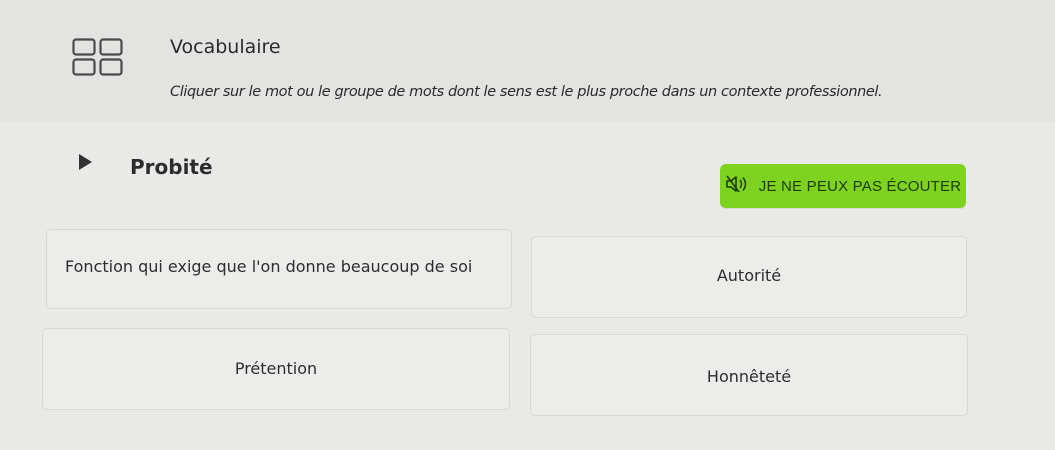  I want to click on answer-option-4: Honnêteté, so click(749, 375).